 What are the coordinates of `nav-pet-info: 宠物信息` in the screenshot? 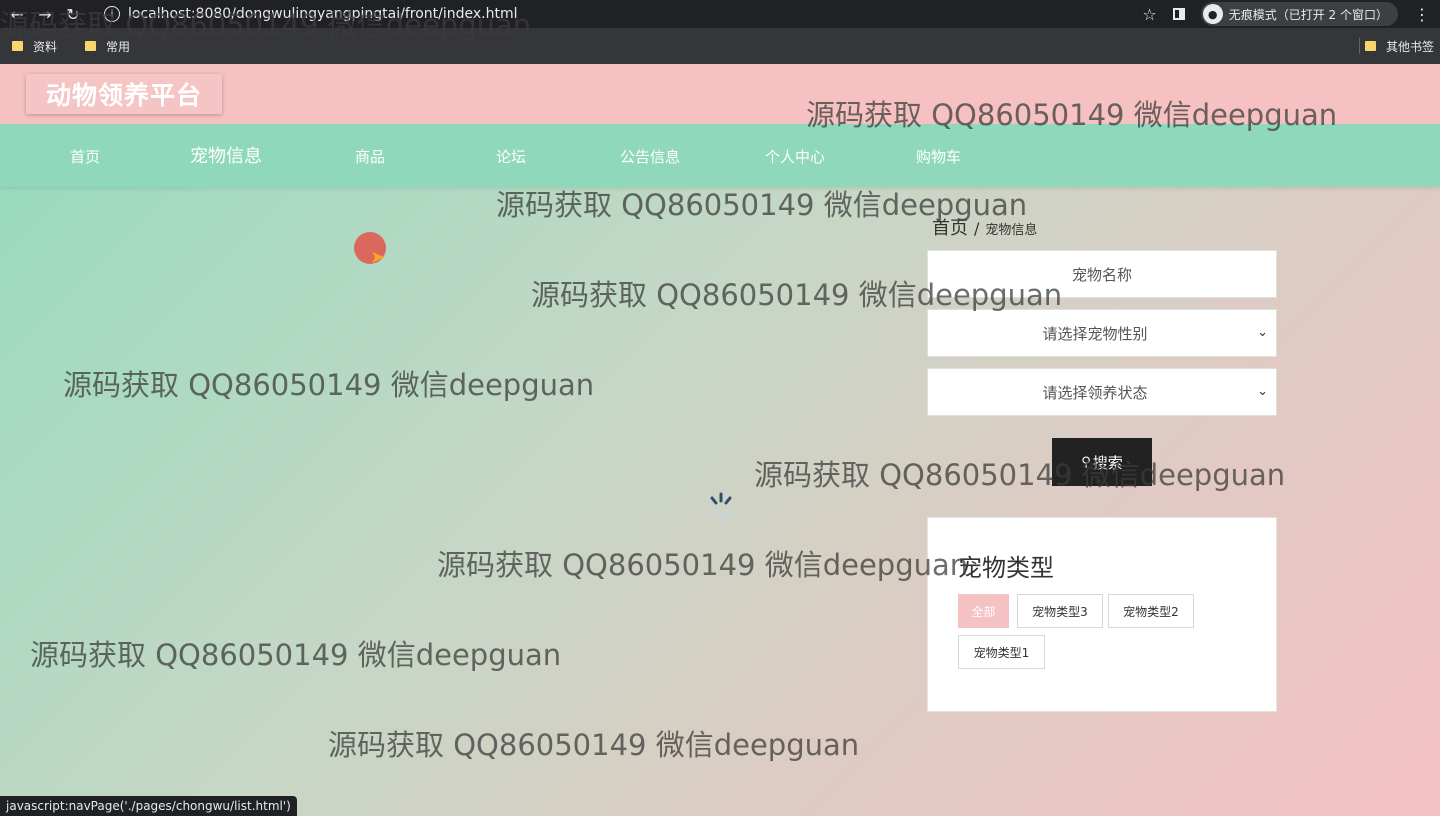 It's located at (226, 155).